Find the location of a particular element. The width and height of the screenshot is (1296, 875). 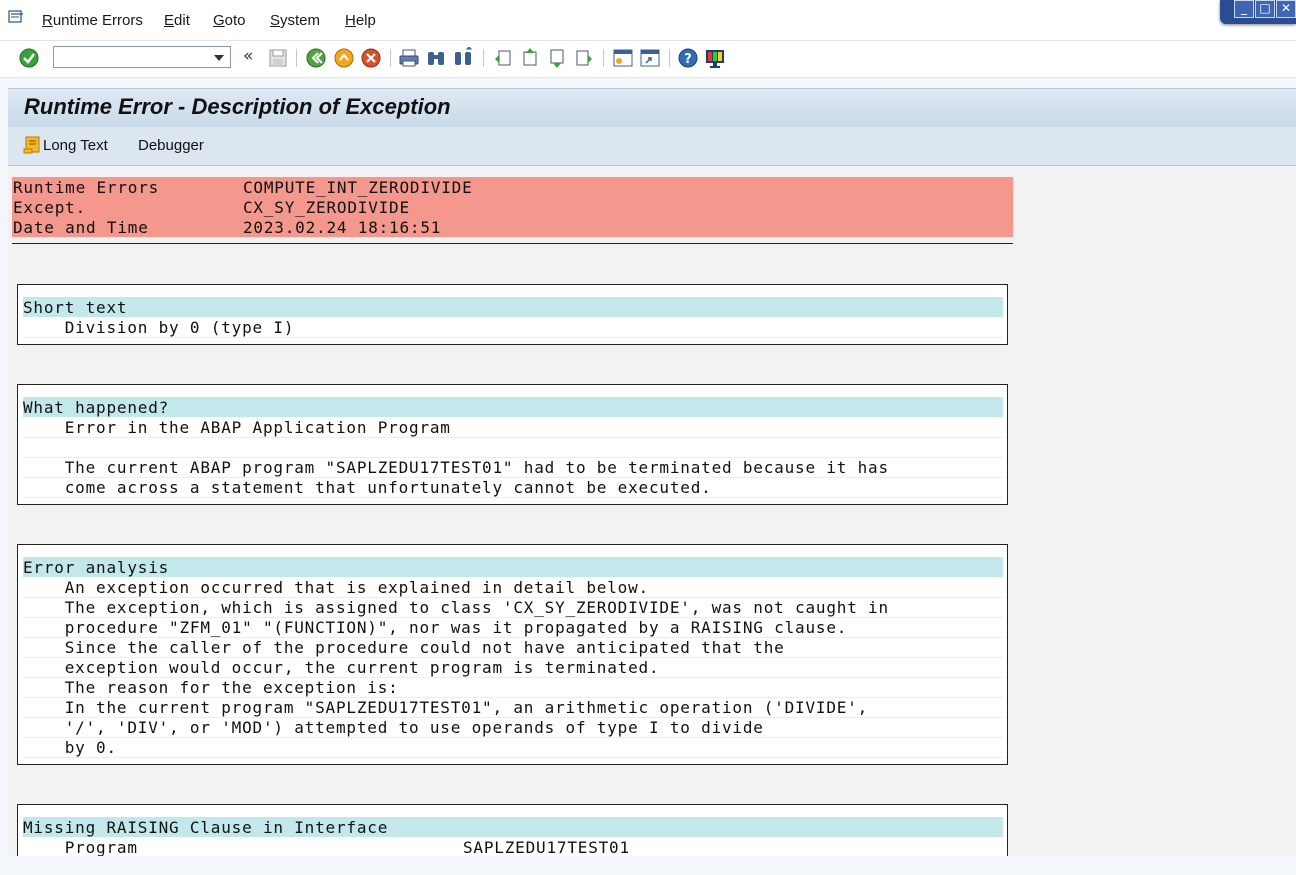

create-session-icon is located at coordinates (623, 58).